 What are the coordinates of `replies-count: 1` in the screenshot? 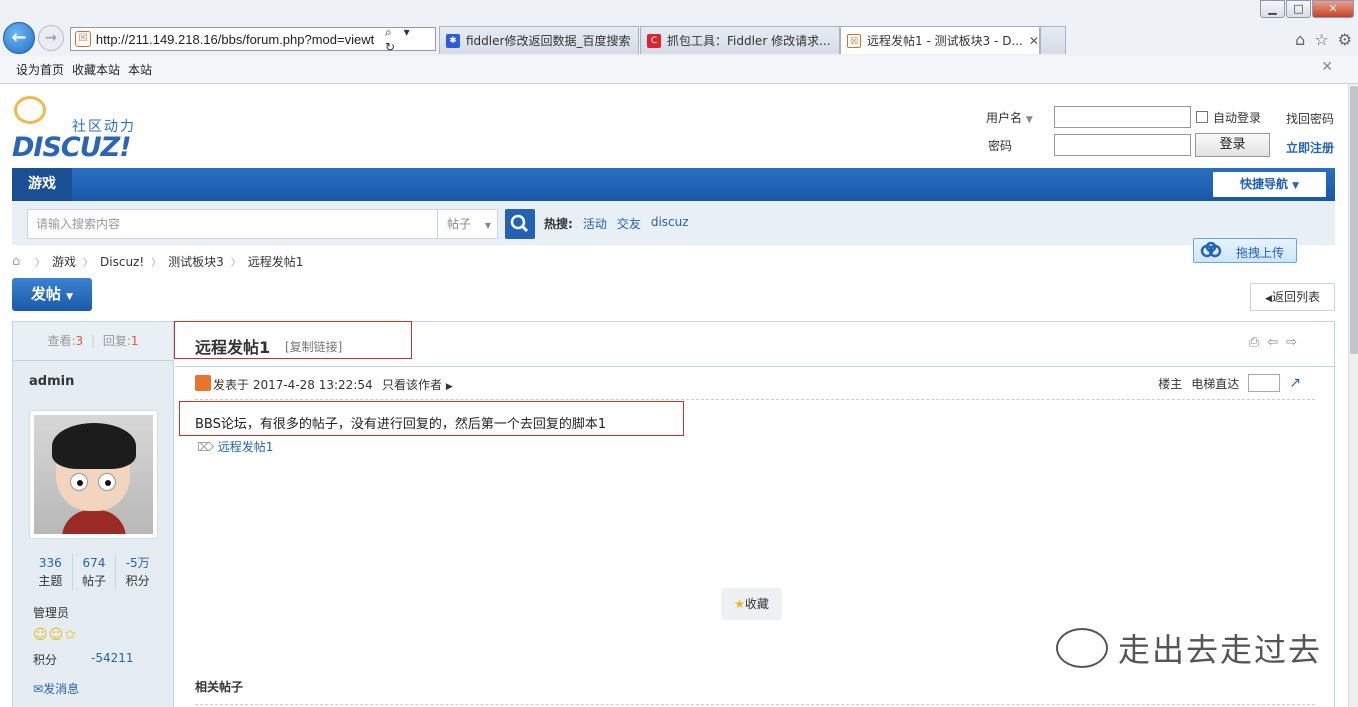 It's located at (134, 341).